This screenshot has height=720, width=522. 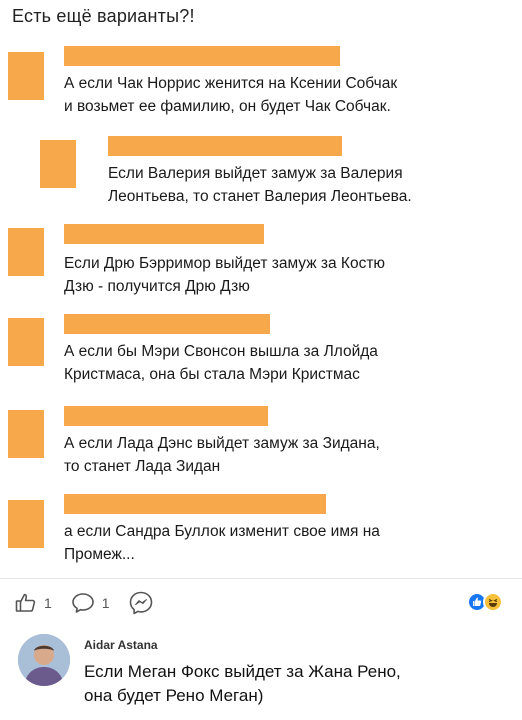 What do you see at coordinates (44, 660) in the screenshot?
I see `avatar` at bounding box center [44, 660].